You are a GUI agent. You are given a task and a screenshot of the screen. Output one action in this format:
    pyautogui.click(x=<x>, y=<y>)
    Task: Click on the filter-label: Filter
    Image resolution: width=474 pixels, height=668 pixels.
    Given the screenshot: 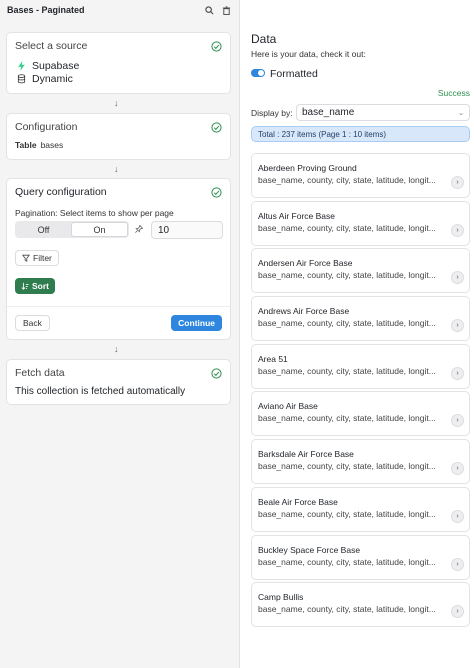 What is the action you would take?
    pyautogui.click(x=42, y=258)
    